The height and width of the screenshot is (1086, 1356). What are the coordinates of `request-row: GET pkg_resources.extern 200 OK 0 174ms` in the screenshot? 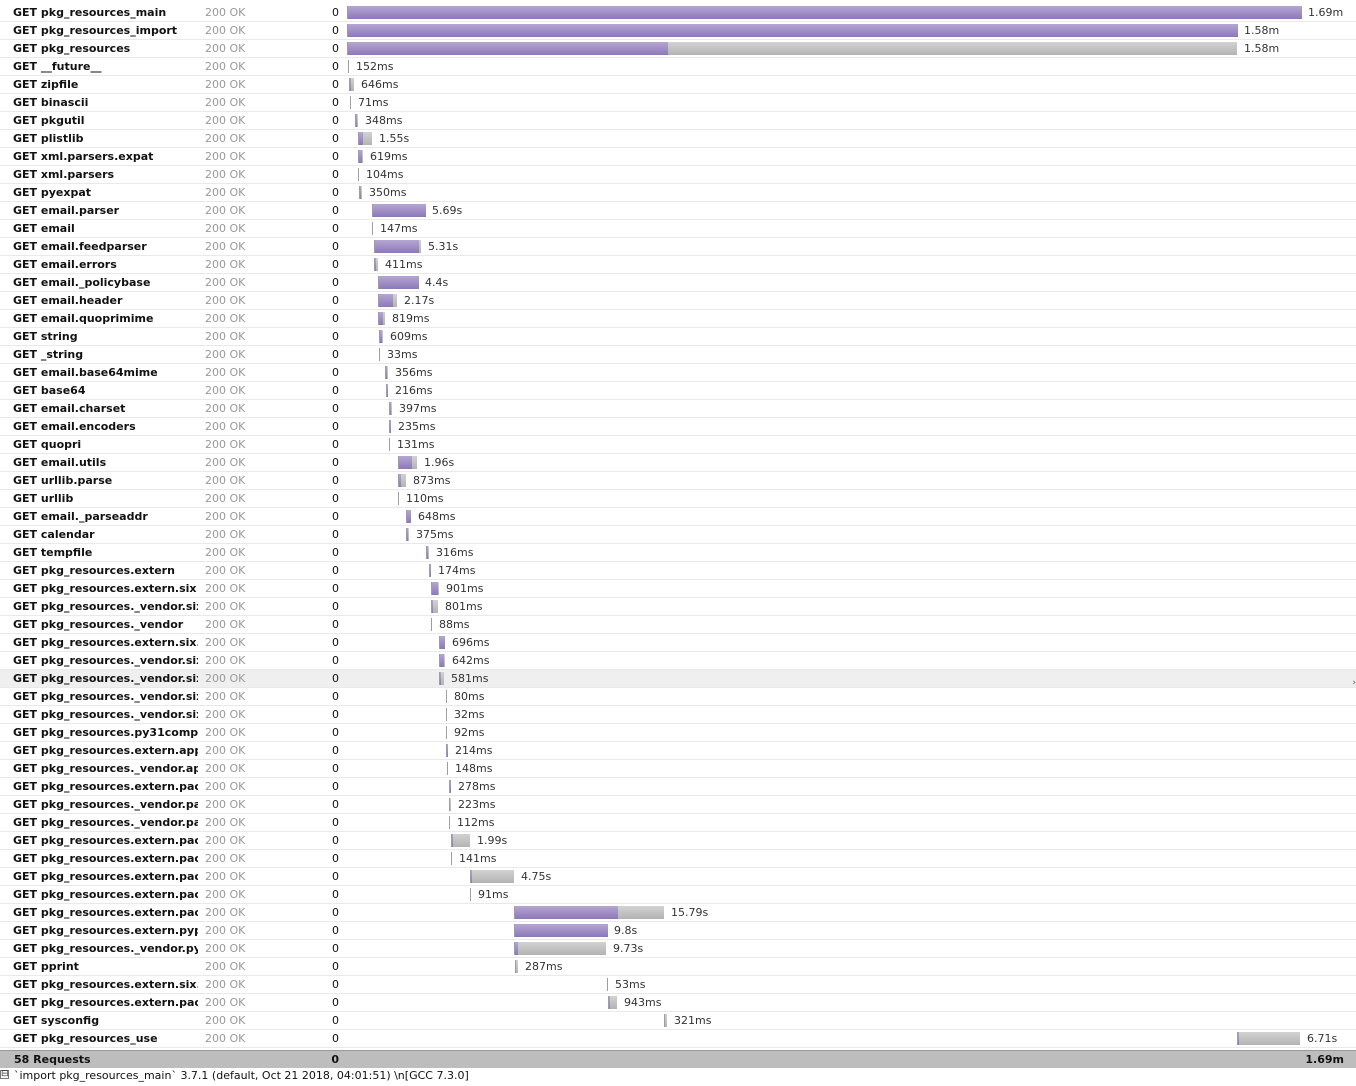 It's located at (678, 571).